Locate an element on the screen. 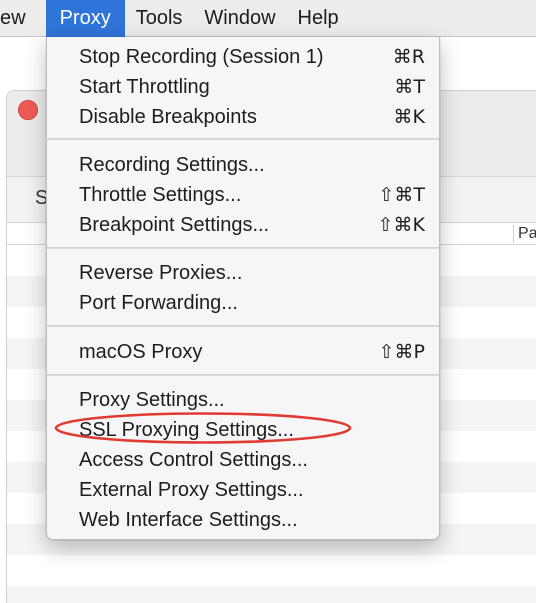 This screenshot has width=536, height=603. menu-item-label: macOS Proxy is located at coordinates (141, 352).